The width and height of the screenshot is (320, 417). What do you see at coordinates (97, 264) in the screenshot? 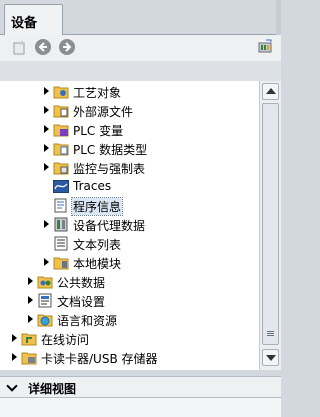
I see `tree-item-label: 本地模块` at bounding box center [97, 264].